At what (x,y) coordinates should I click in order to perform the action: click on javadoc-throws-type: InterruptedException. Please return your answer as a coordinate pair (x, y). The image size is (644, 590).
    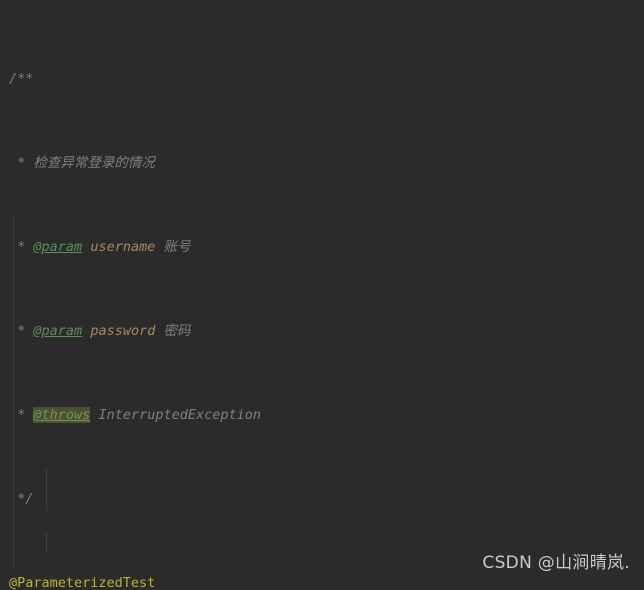
    Looking at the image, I should click on (179, 415).